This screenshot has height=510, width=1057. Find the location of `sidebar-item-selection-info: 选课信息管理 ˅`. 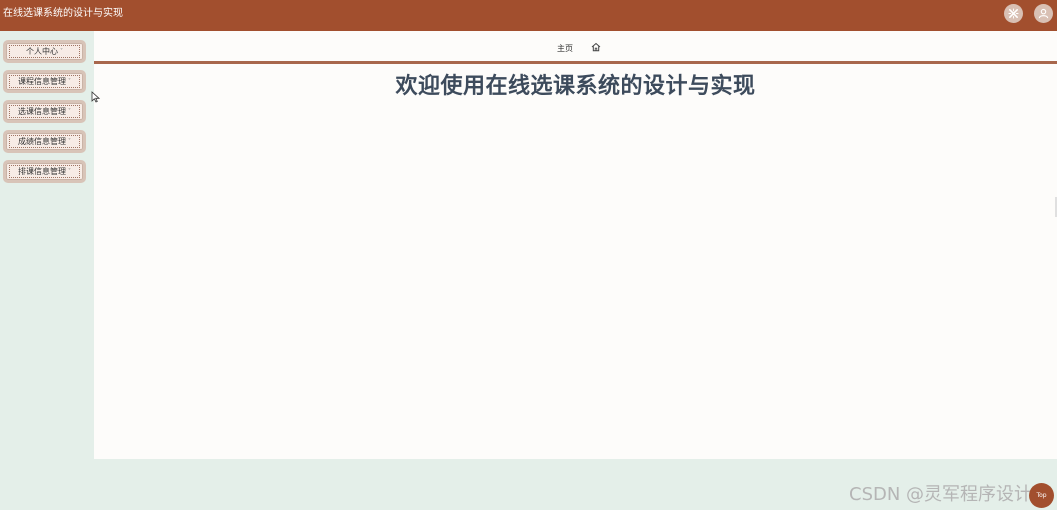

sidebar-item-selection-info: 选课信息管理 ˅ is located at coordinates (44, 111).